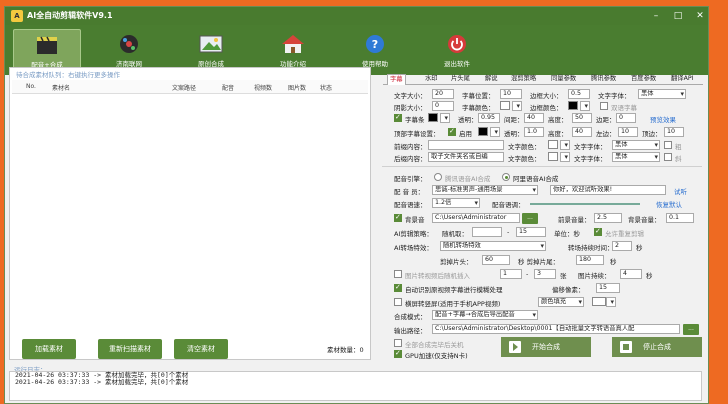  I want to click on top-input: 10, so click(674, 132).